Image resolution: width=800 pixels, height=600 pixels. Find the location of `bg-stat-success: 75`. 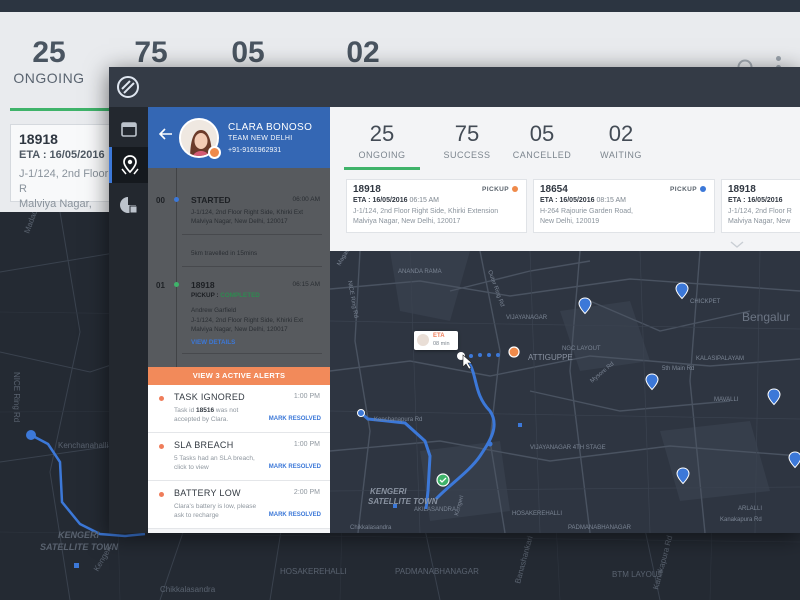

bg-stat-success: 75 is located at coordinates (151, 53).